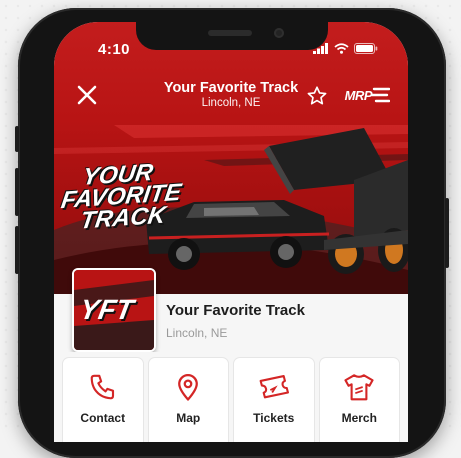 This screenshot has width=461, height=458. Describe the element at coordinates (317, 96) in the screenshot. I see `favorite-star-icon` at that location.